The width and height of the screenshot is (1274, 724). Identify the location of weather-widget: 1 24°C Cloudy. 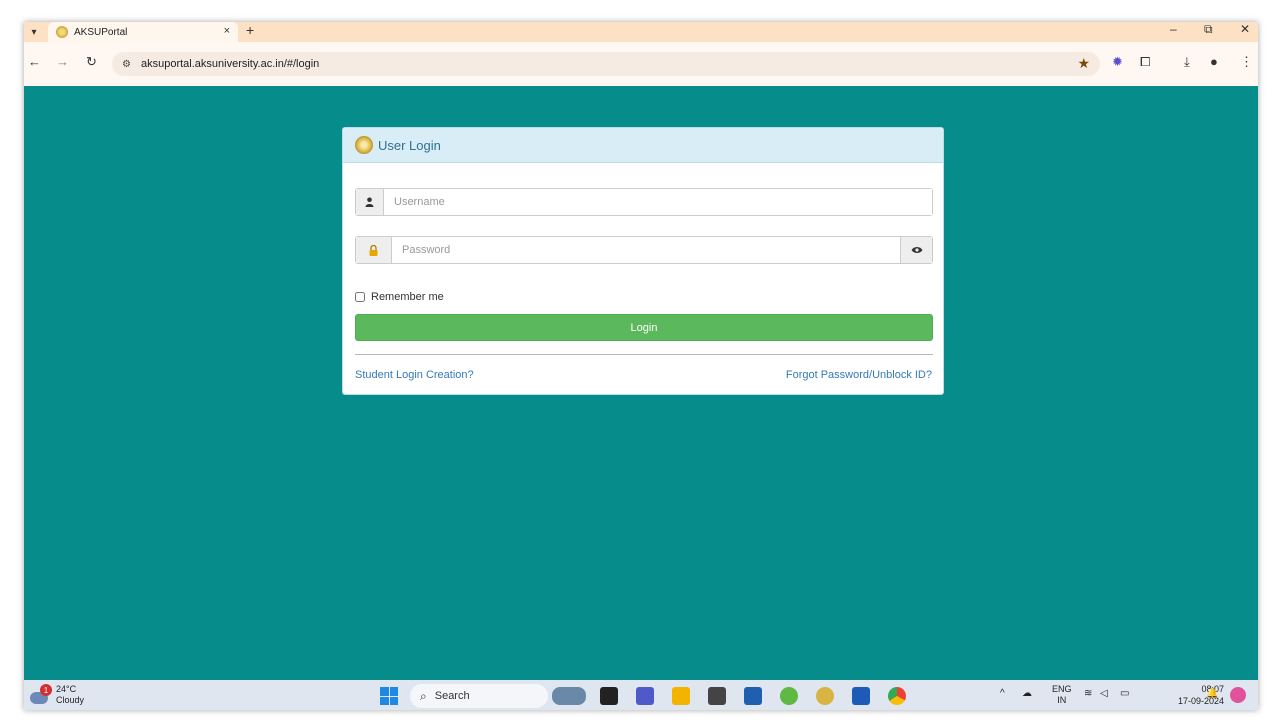
(57, 695).